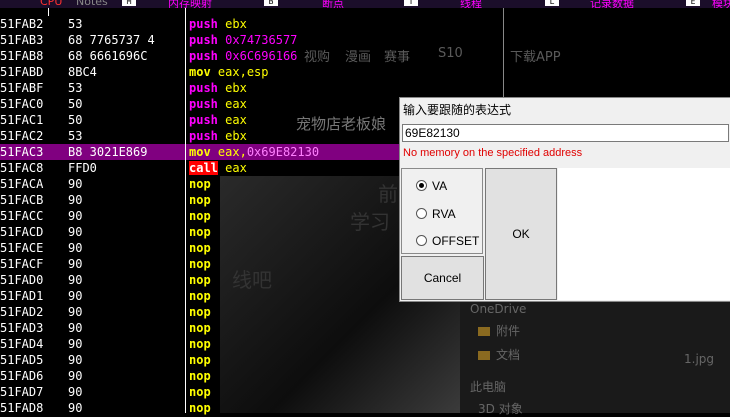  Describe the element at coordinates (721, 4) in the screenshot. I see `tab-modules: 模块` at that location.